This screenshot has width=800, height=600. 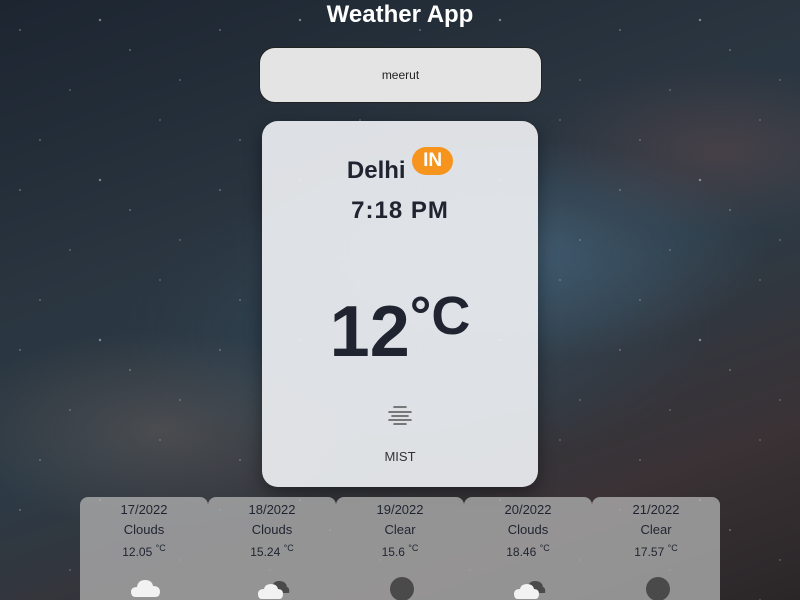 I want to click on forecast-date: 18/2022, so click(x=272, y=509).